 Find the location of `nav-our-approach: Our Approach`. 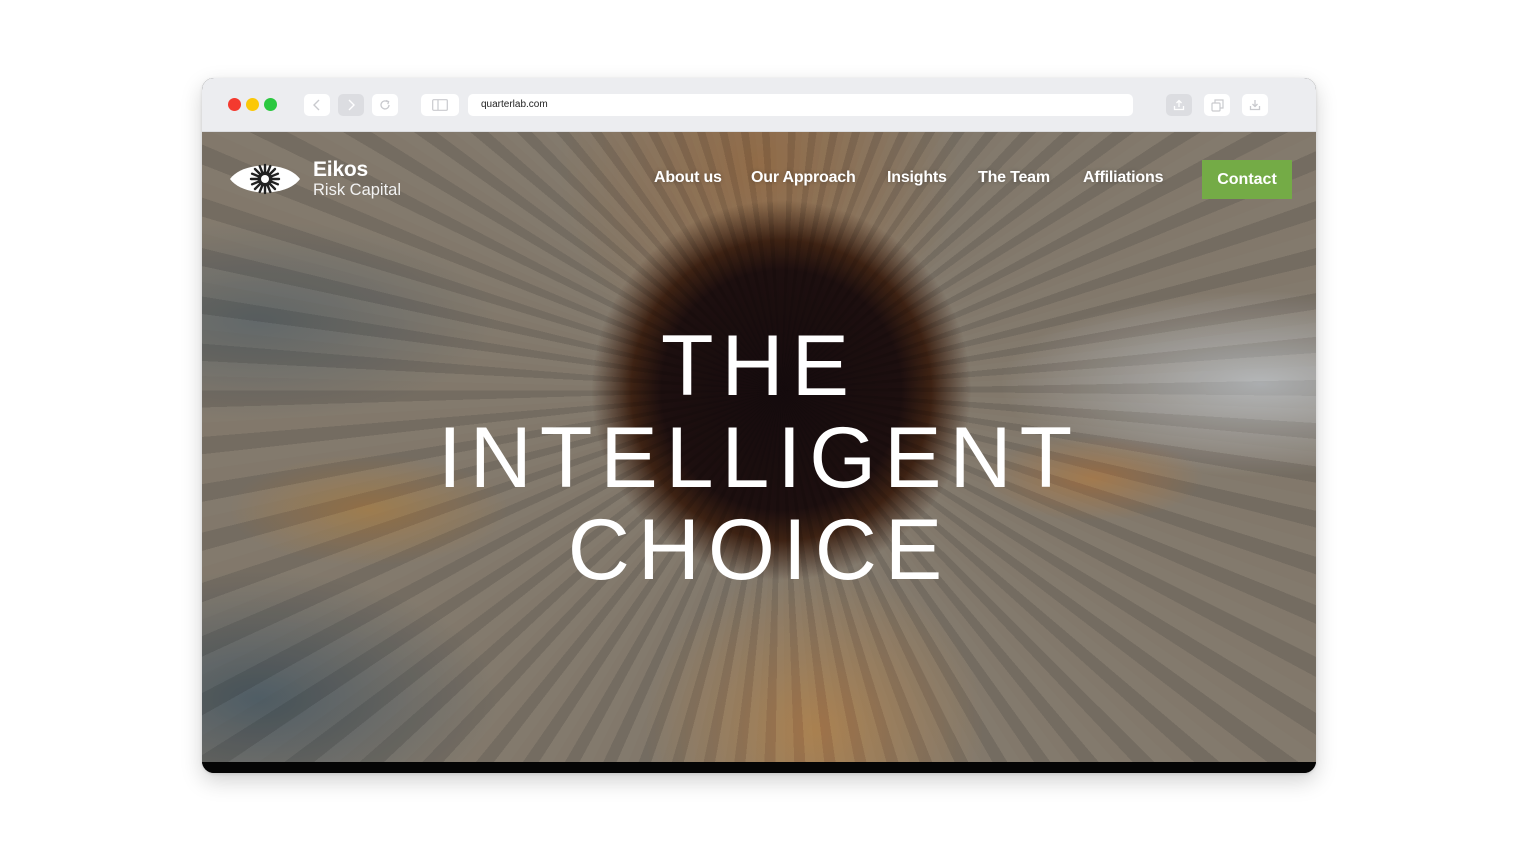

nav-our-approach: Our Approach is located at coordinates (803, 178).